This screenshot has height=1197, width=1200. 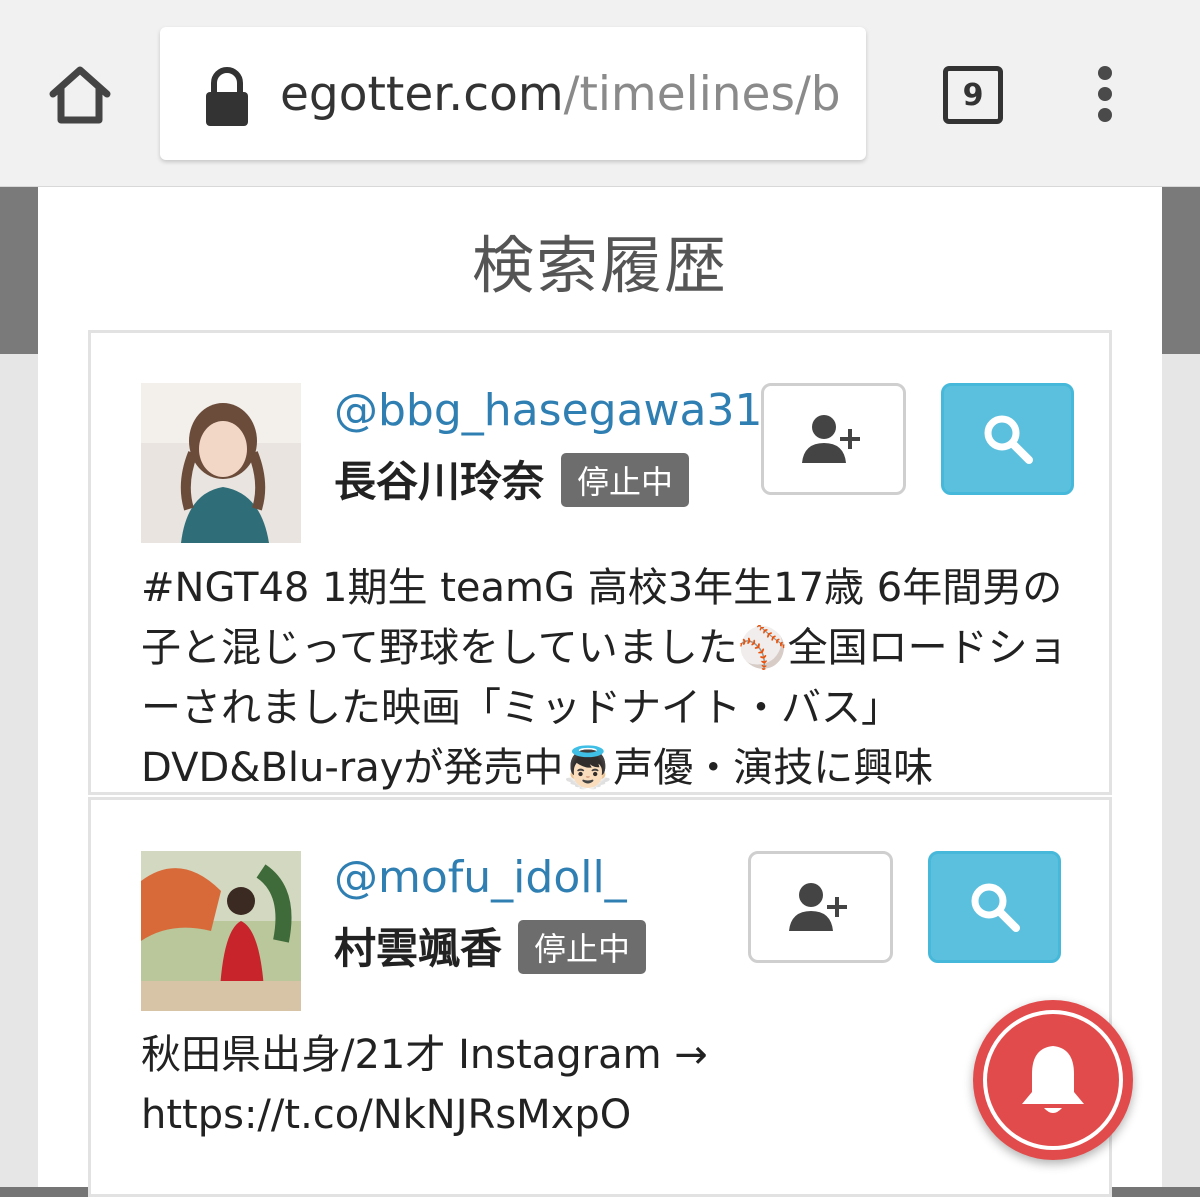 What do you see at coordinates (227, 96) in the screenshot?
I see `lock-icon` at bounding box center [227, 96].